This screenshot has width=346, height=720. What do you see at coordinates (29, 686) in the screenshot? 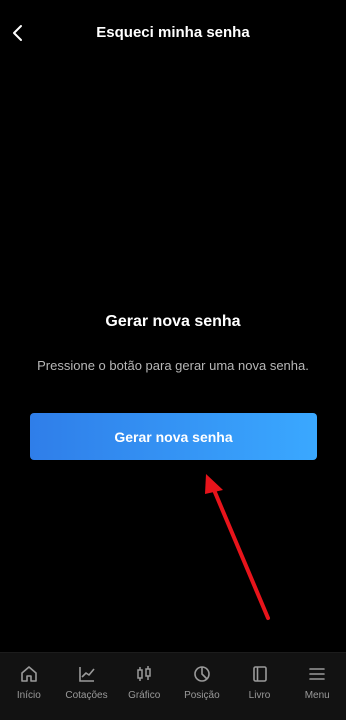
I see `tab-inicio: Início` at bounding box center [29, 686].